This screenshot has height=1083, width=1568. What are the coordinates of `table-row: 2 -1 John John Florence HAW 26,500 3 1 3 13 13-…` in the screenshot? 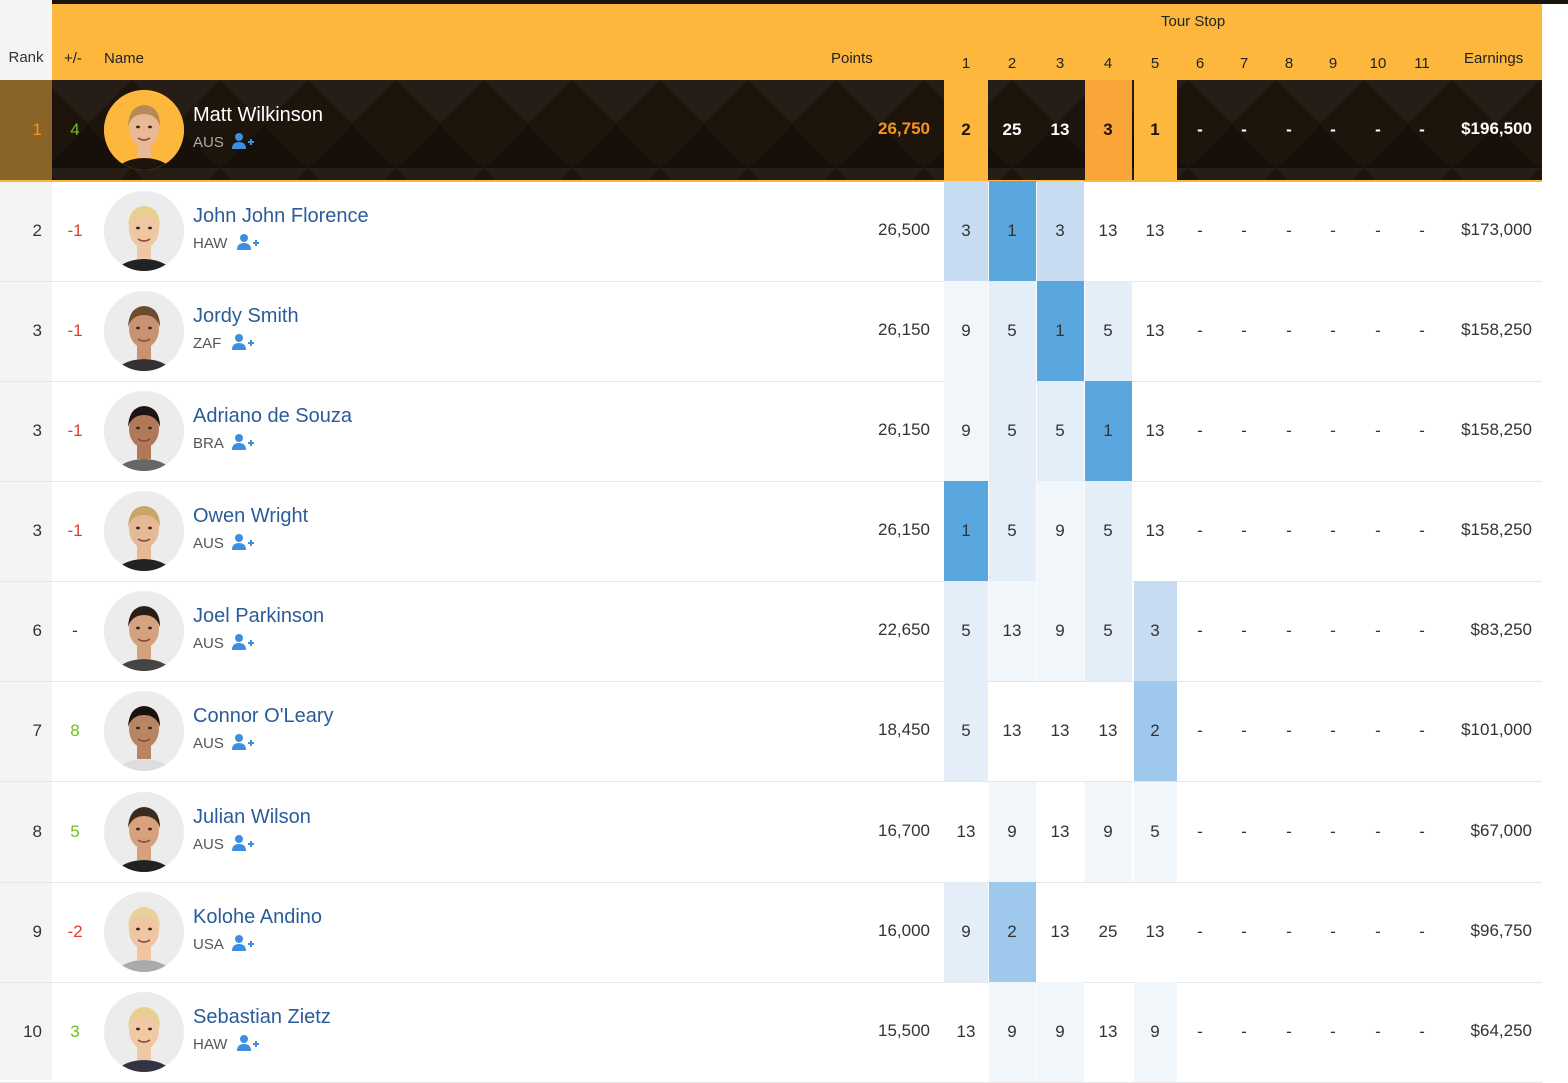 It's located at (771, 231).